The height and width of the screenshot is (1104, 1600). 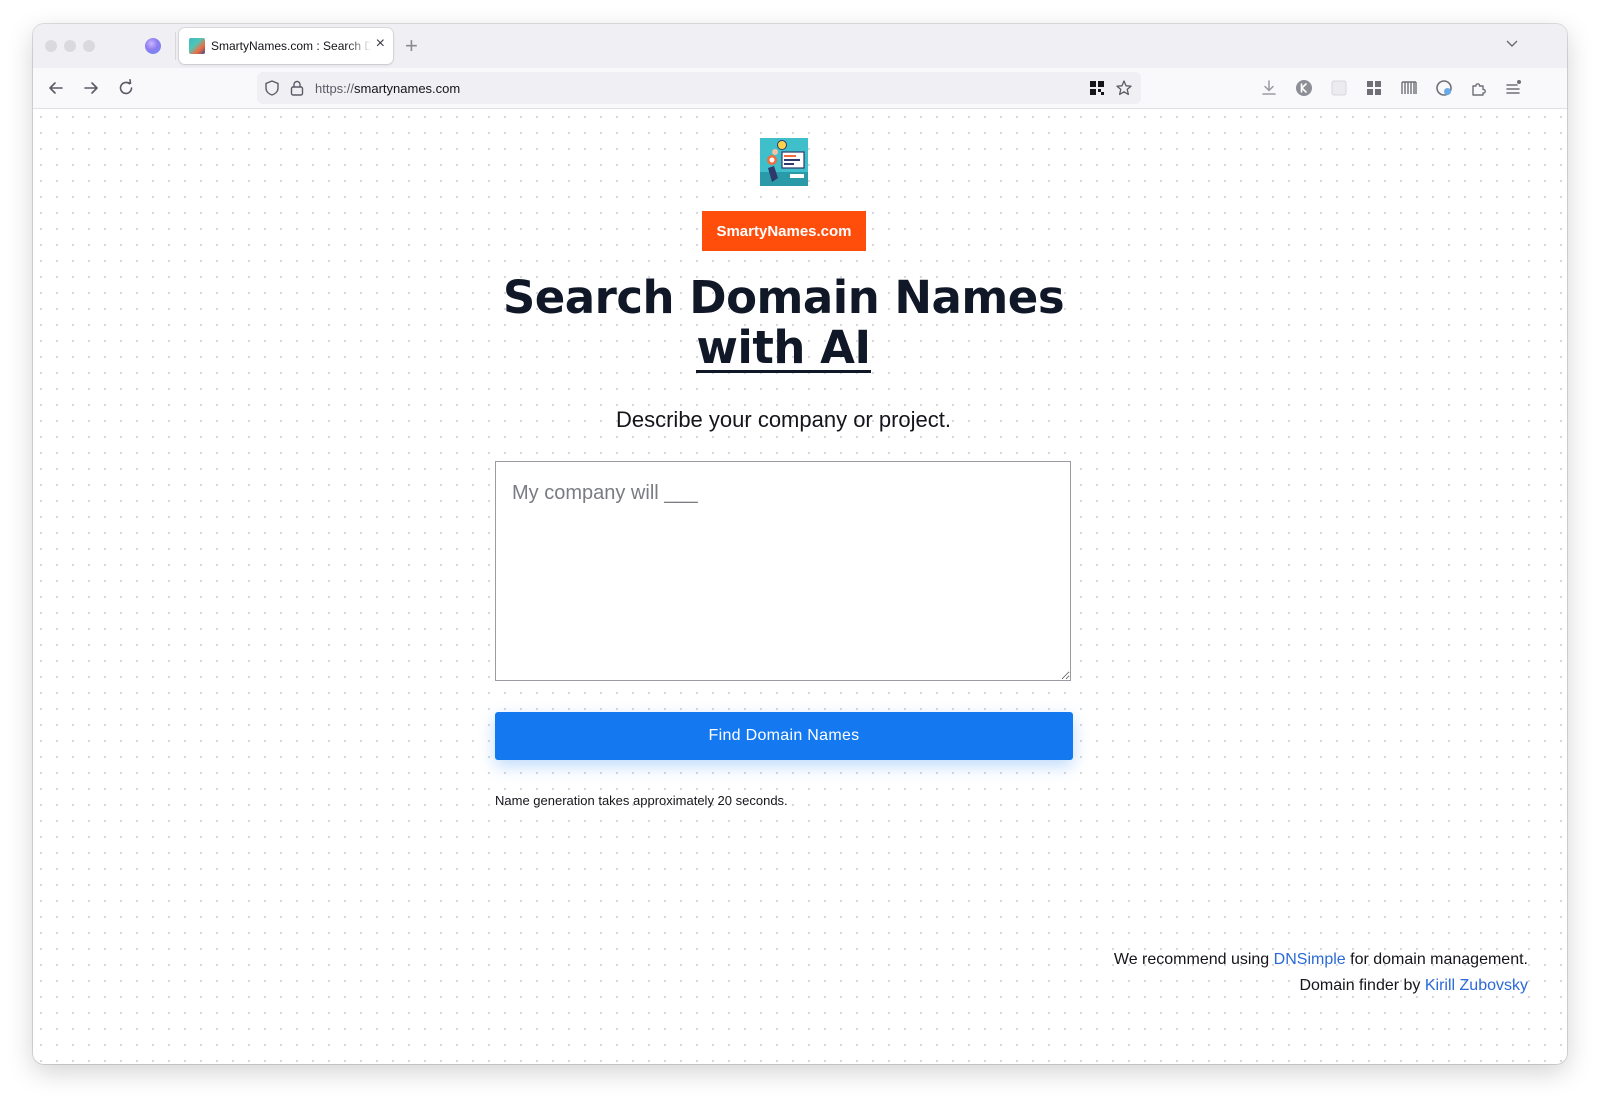 What do you see at coordinates (175, 46) in the screenshot?
I see `tab-divider` at bounding box center [175, 46].